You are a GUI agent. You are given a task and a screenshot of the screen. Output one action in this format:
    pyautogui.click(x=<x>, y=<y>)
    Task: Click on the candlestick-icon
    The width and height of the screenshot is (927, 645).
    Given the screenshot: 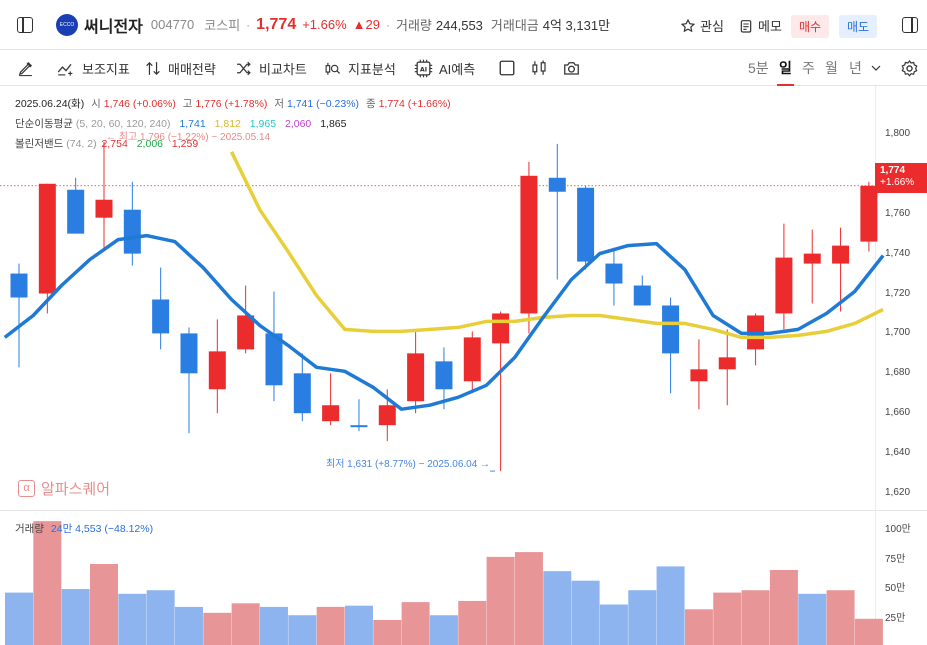 What is the action you would take?
    pyautogui.click(x=539, y=67)
    